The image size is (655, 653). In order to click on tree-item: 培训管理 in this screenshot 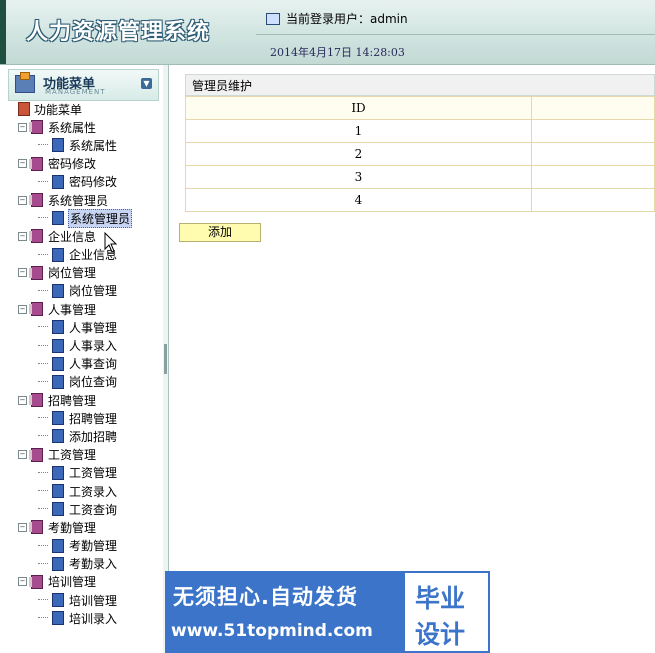, I will do `click(81, 600)`.